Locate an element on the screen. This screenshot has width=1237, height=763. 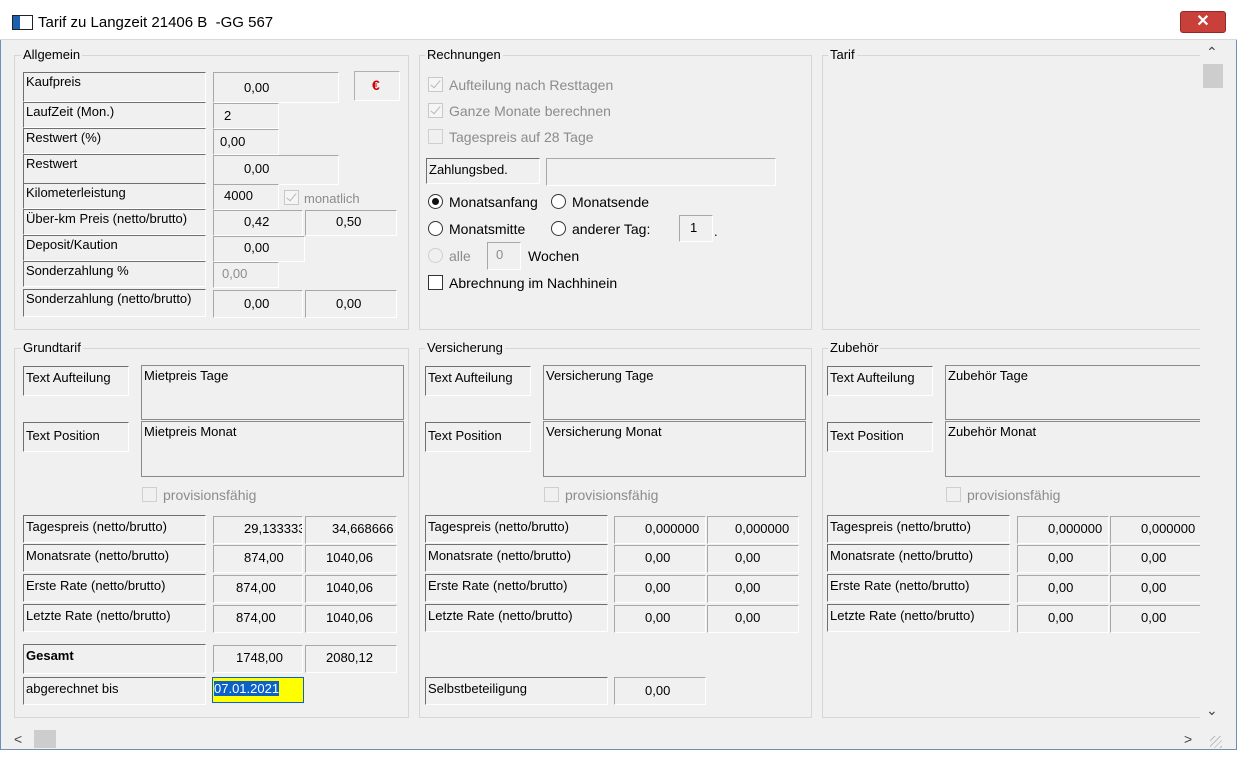
vs-provision-checkbox is located at coordinates (551, 494).